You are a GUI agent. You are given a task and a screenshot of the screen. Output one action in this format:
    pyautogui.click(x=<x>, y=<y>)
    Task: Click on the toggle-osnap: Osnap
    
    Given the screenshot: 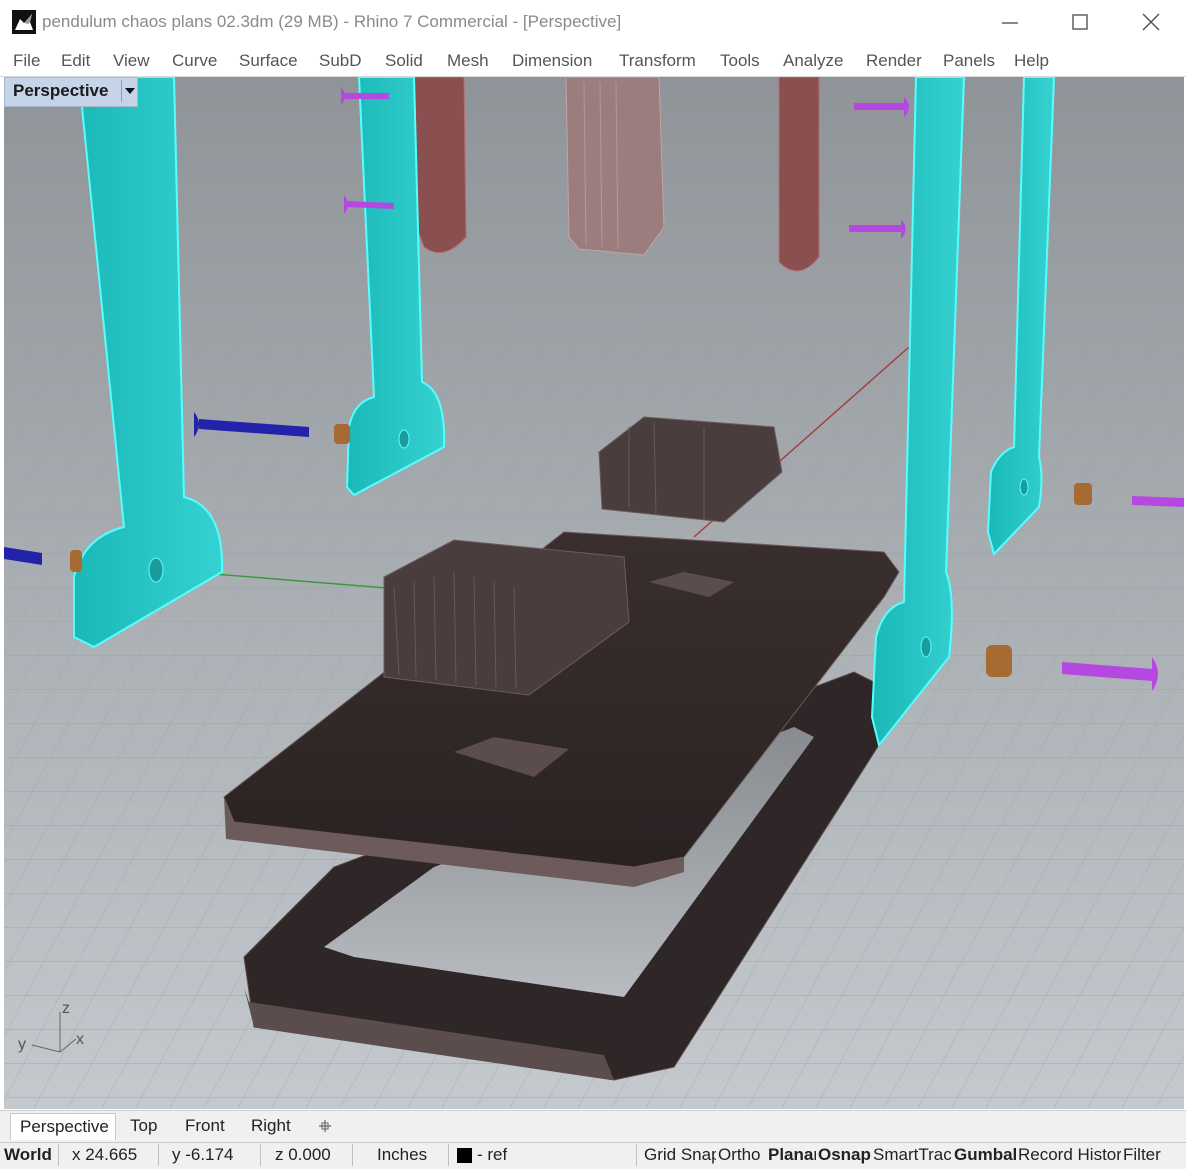 What is the action you would take?
    pyautogui.click(x=845, y=1155)
    